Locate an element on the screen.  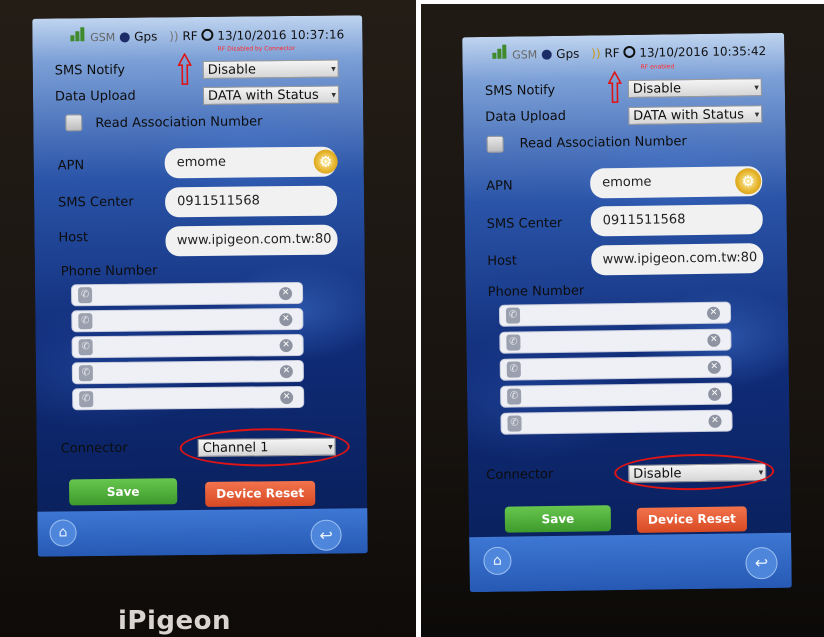
brand-logo: iPigeon is located at coordinates (174, 621).